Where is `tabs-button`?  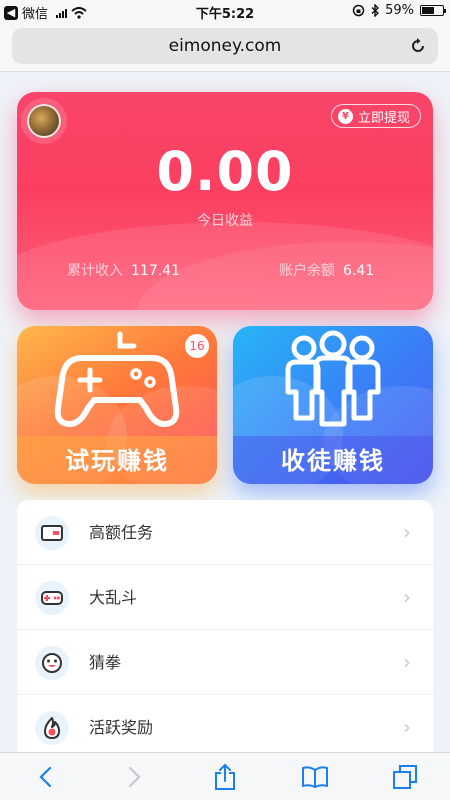 tabs-button is located at coordinates (405, 777).